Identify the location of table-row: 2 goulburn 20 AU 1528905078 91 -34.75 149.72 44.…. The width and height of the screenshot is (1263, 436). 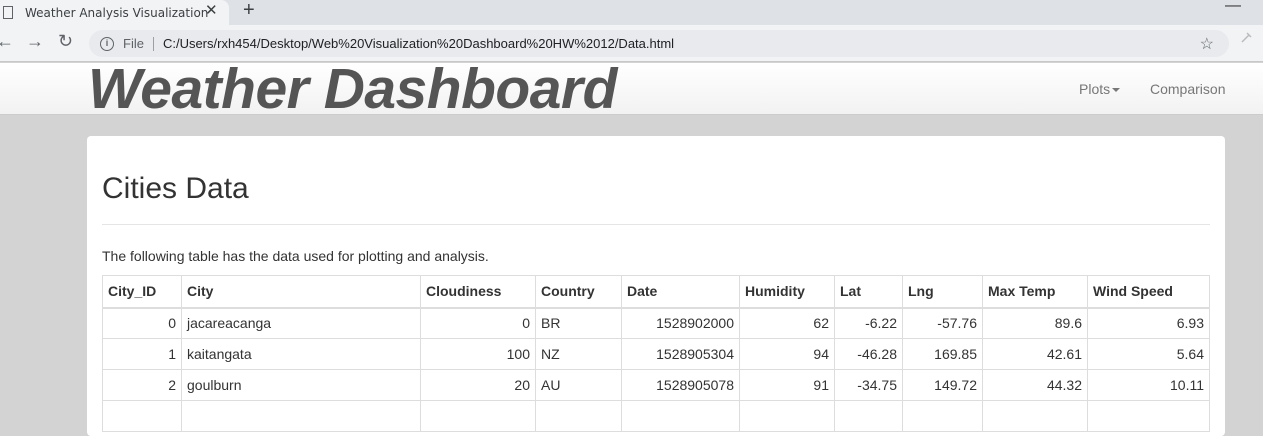
(656, 385).